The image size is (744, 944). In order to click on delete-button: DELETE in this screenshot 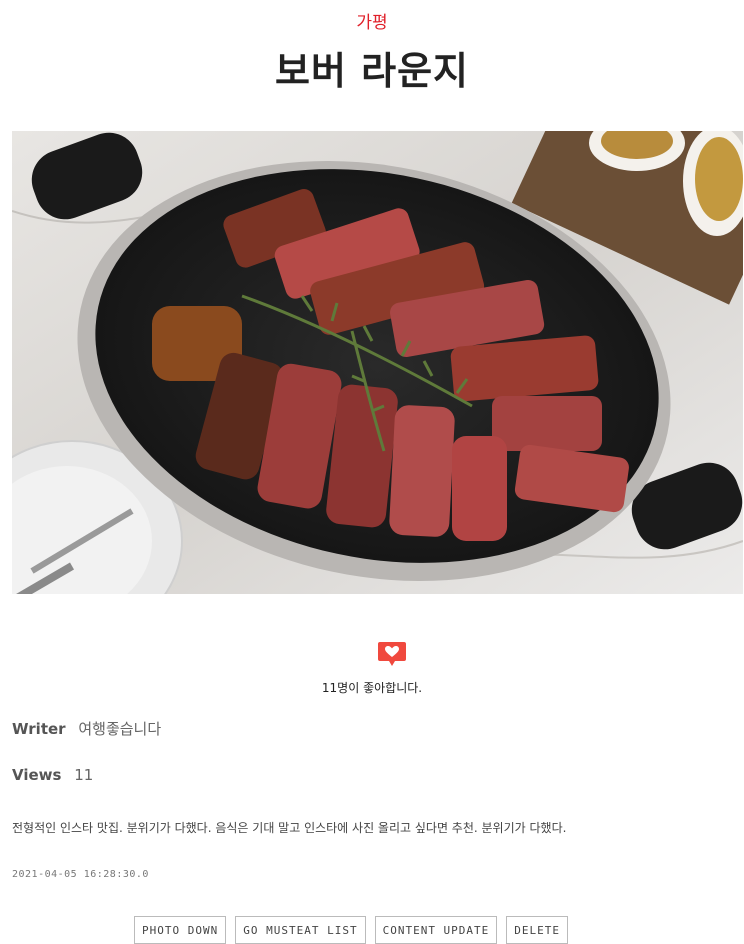, I will do `click(537, 930)`.